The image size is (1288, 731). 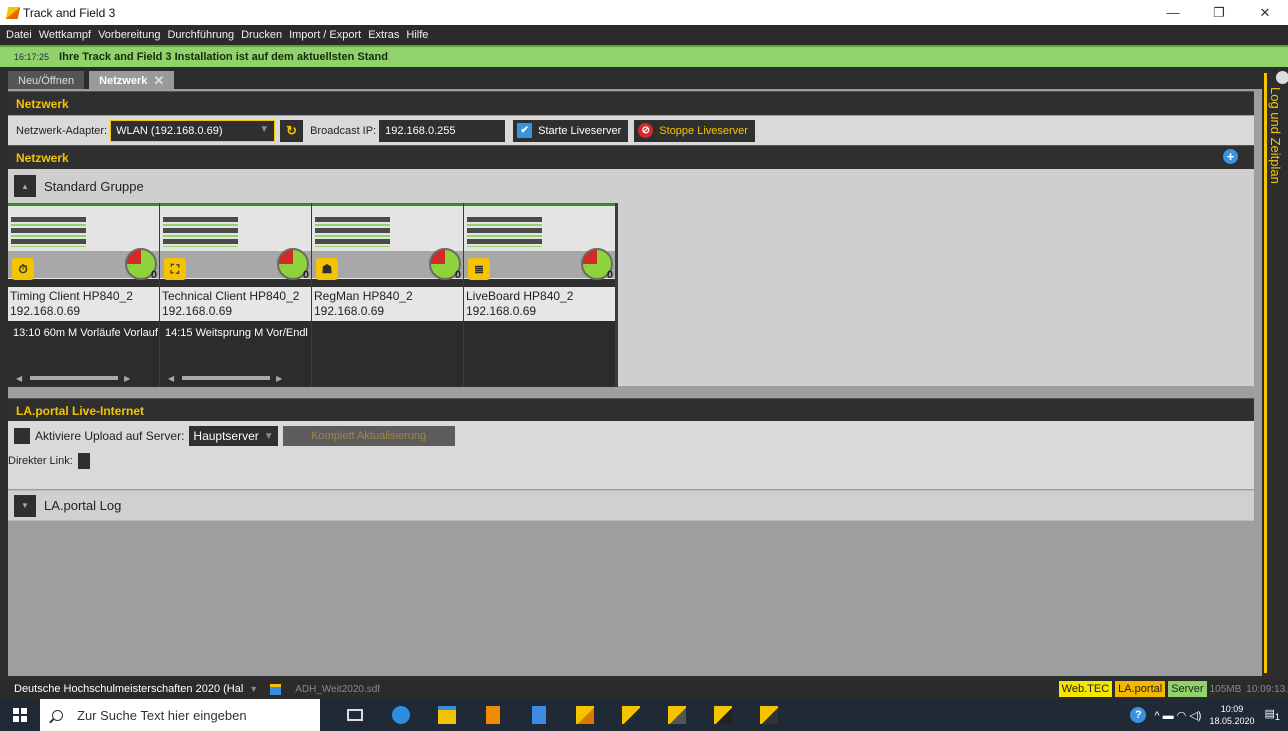 I want to click on menu-datei: Datei, so click(x=19, y=35).